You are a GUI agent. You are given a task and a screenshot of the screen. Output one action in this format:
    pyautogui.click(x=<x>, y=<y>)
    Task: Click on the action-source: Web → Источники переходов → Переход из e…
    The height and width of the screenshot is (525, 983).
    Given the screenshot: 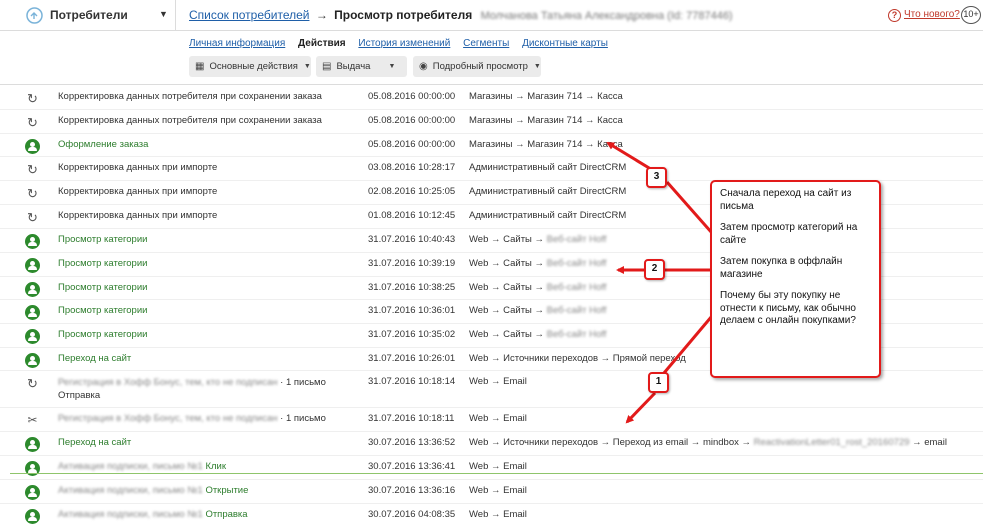 What is the action you would take?
    pyautogui.click(x=708, y=442)
    